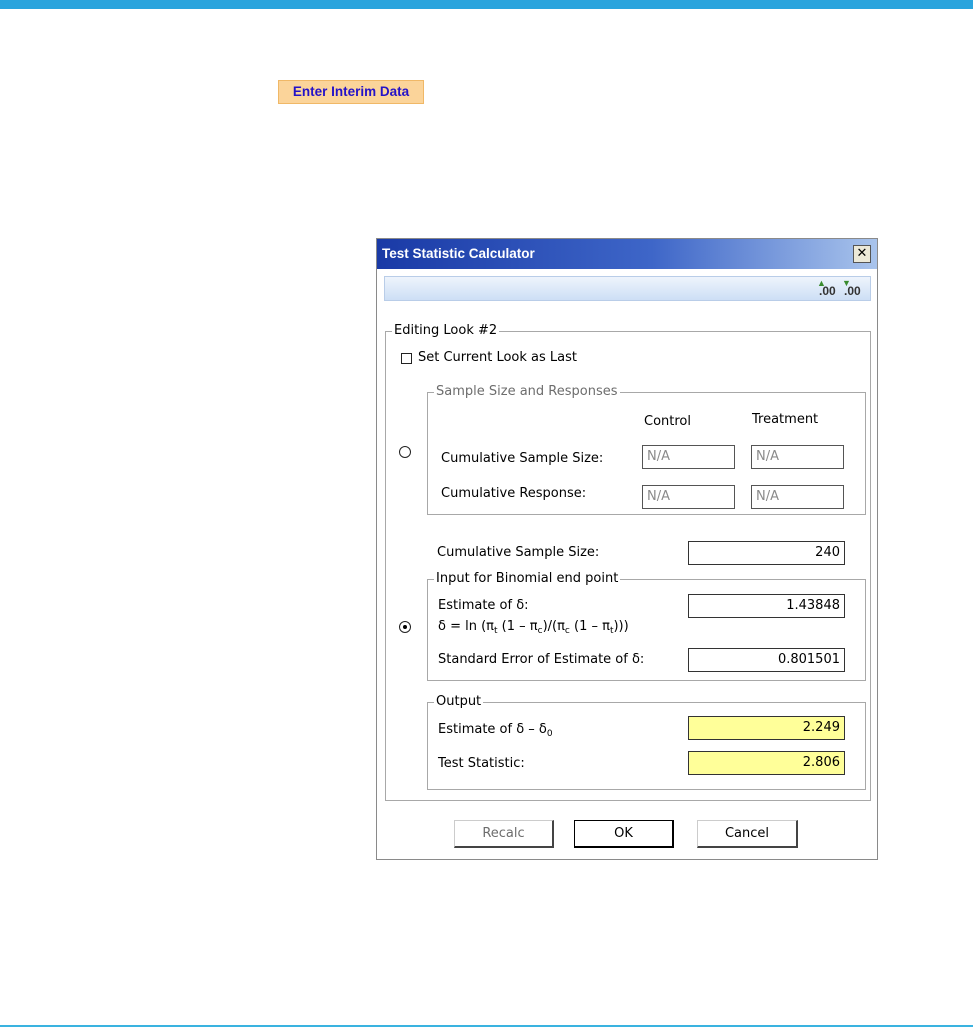  I want to click on set-current-look-last-label: Set Current Look as Last, so click(497, 357).